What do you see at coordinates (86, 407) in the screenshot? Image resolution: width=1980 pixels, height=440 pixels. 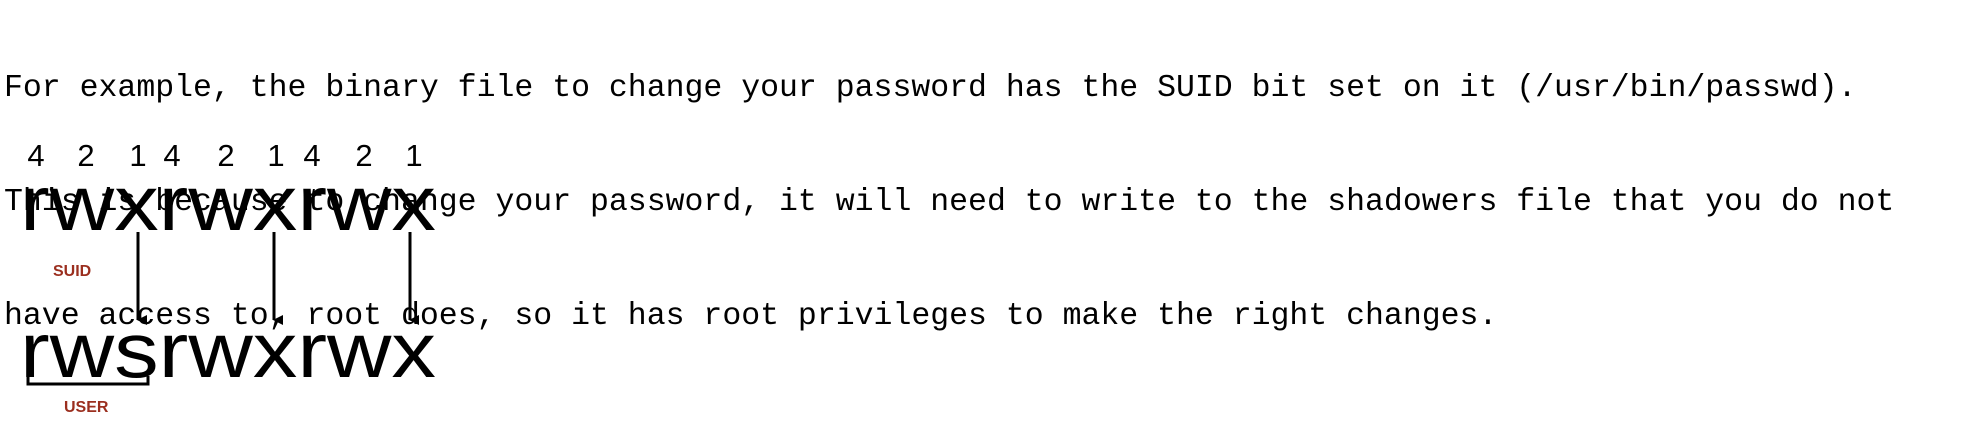 I see `user-label: USER` at bounding box center [86, 407].